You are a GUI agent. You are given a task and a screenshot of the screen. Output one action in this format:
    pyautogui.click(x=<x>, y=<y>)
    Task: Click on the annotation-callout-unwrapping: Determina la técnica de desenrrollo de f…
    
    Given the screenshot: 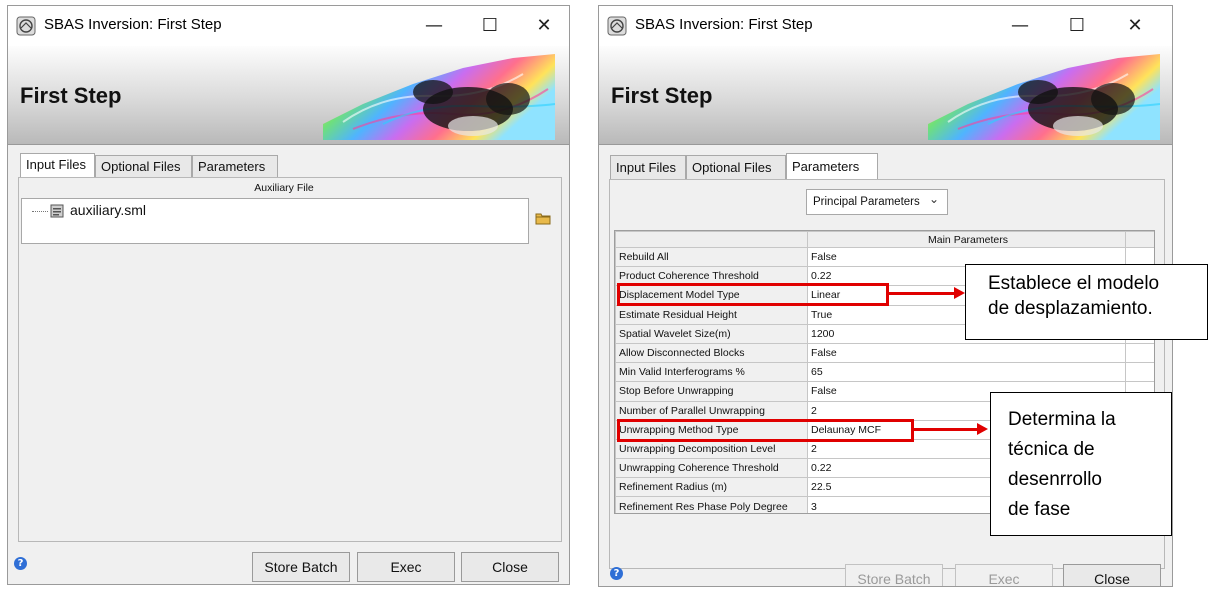 What is the action you would take?
    pyautogui.click(x=1081, y=464)
    